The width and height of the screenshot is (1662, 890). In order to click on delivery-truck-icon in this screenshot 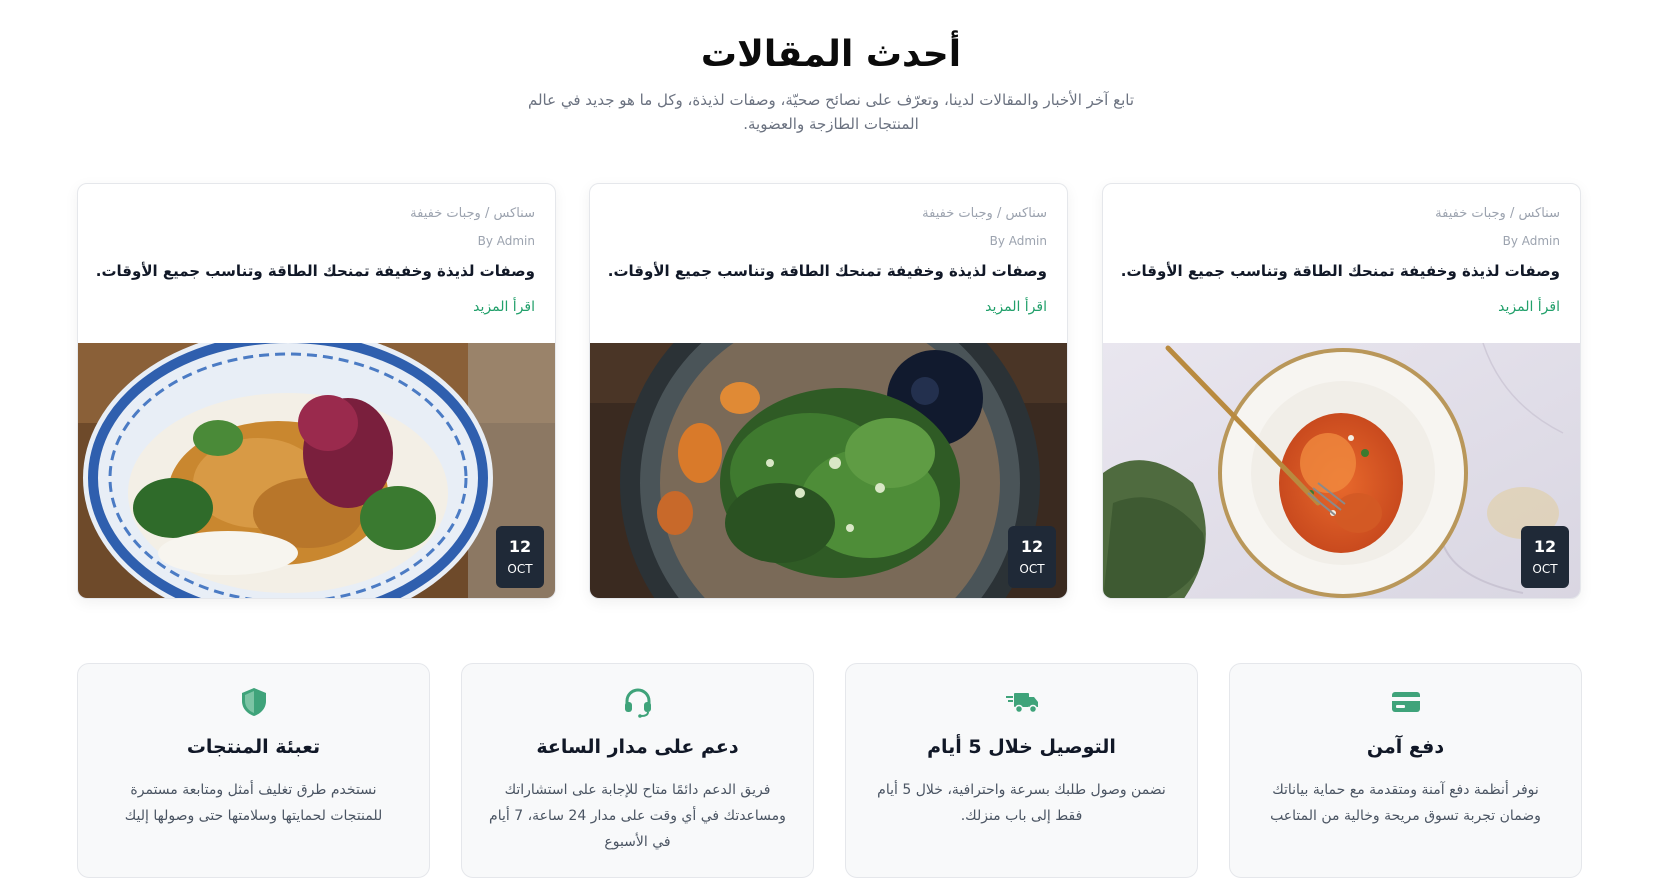, I will do `click(1021, 702)`.